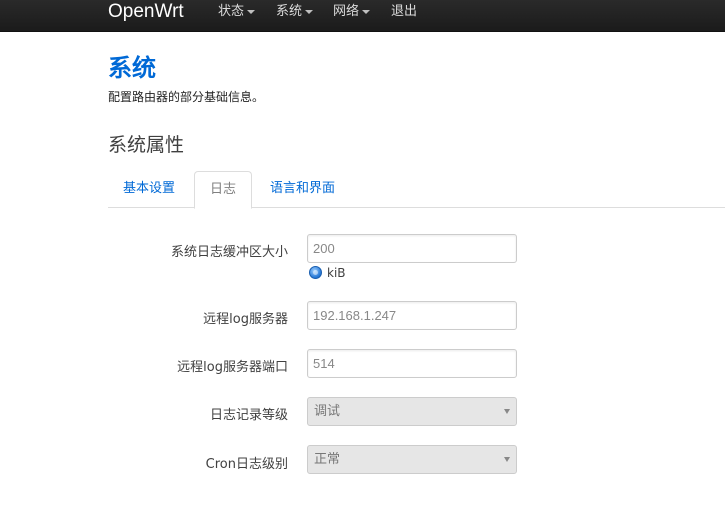  I want to click on log-buffer-size-hint: kiB, so click(327, 273).